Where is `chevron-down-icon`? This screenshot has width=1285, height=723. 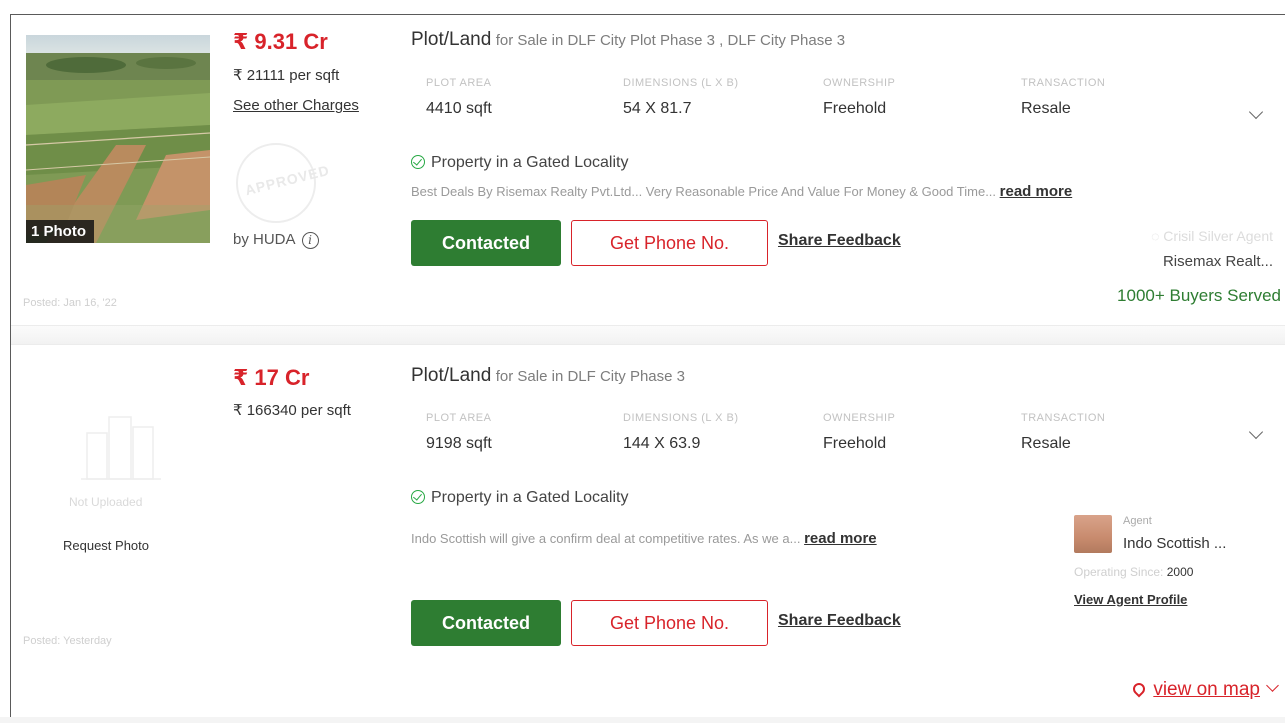 chevron-down-icon is located at coordinates (1272, 685).